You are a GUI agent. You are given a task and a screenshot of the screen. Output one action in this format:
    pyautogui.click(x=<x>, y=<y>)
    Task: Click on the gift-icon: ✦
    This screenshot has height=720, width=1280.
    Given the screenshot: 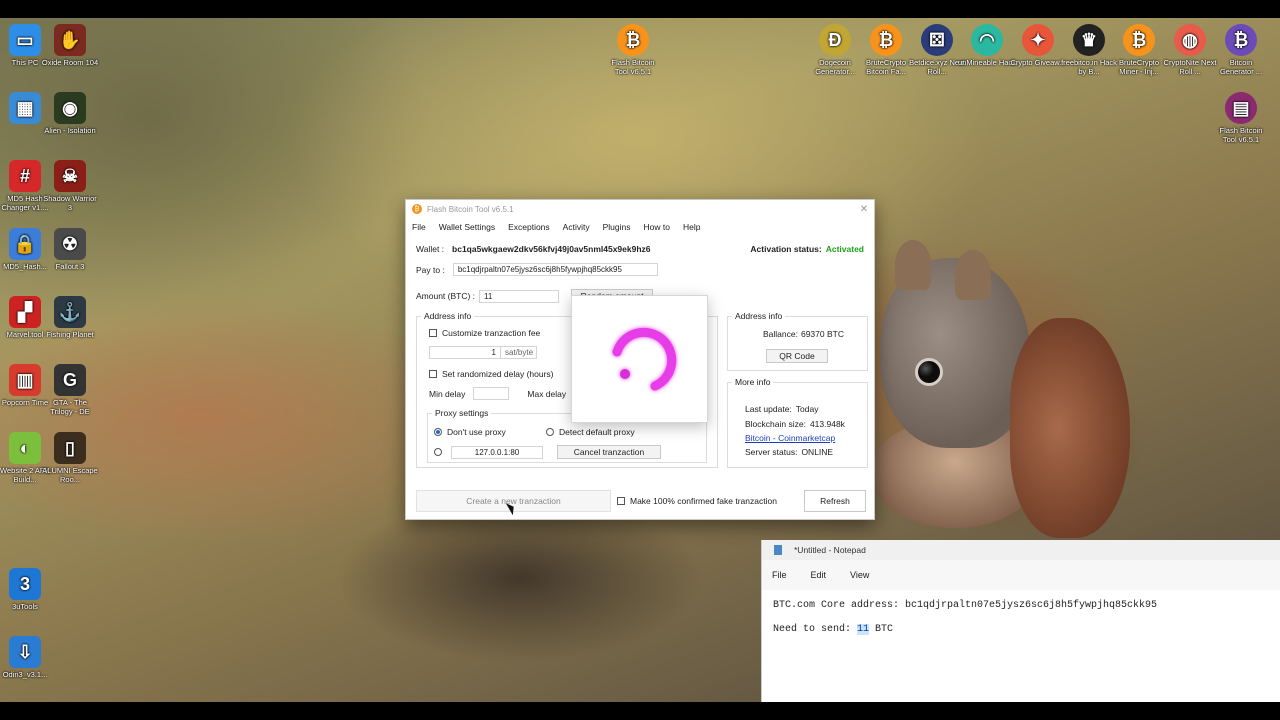 What is the action you would take?
    pyautogui.click(x=1038, y=40)
    